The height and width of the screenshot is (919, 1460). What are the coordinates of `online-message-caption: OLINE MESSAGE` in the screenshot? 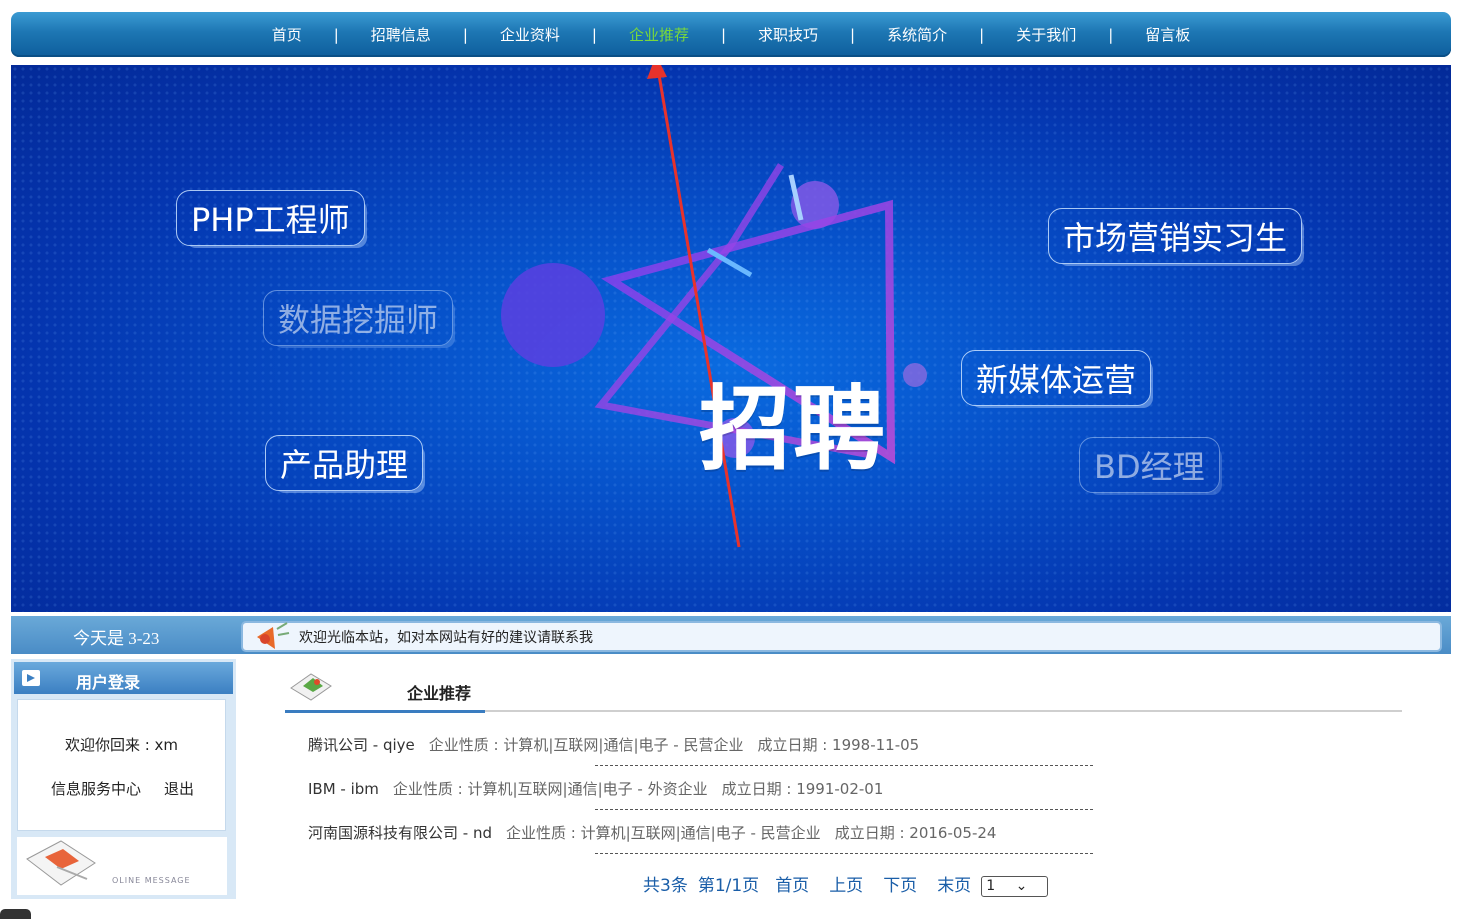 It's located at (151, 880).